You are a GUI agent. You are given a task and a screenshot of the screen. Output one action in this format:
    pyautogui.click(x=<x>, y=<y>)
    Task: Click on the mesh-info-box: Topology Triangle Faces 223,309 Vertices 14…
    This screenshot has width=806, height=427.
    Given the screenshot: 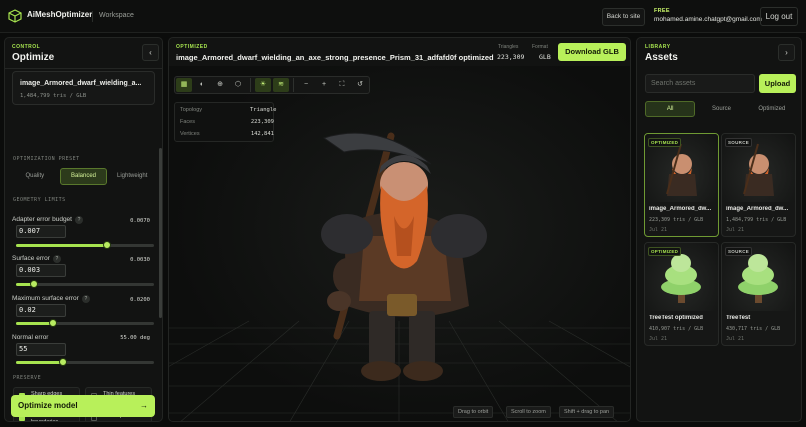 What is the action you would take?
    pyautogui.click(x=225, y=122)
    